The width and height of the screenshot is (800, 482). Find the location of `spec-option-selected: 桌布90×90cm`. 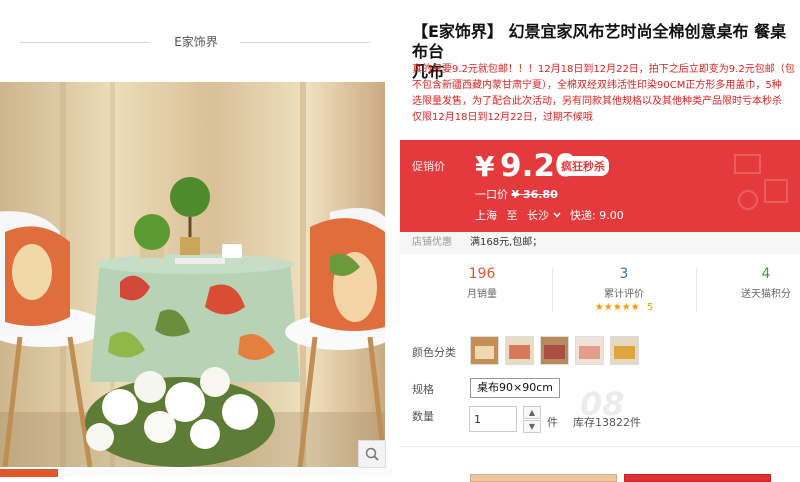

spec-option-selected: 桌布90×90cm is located at coordinates (515, 388).